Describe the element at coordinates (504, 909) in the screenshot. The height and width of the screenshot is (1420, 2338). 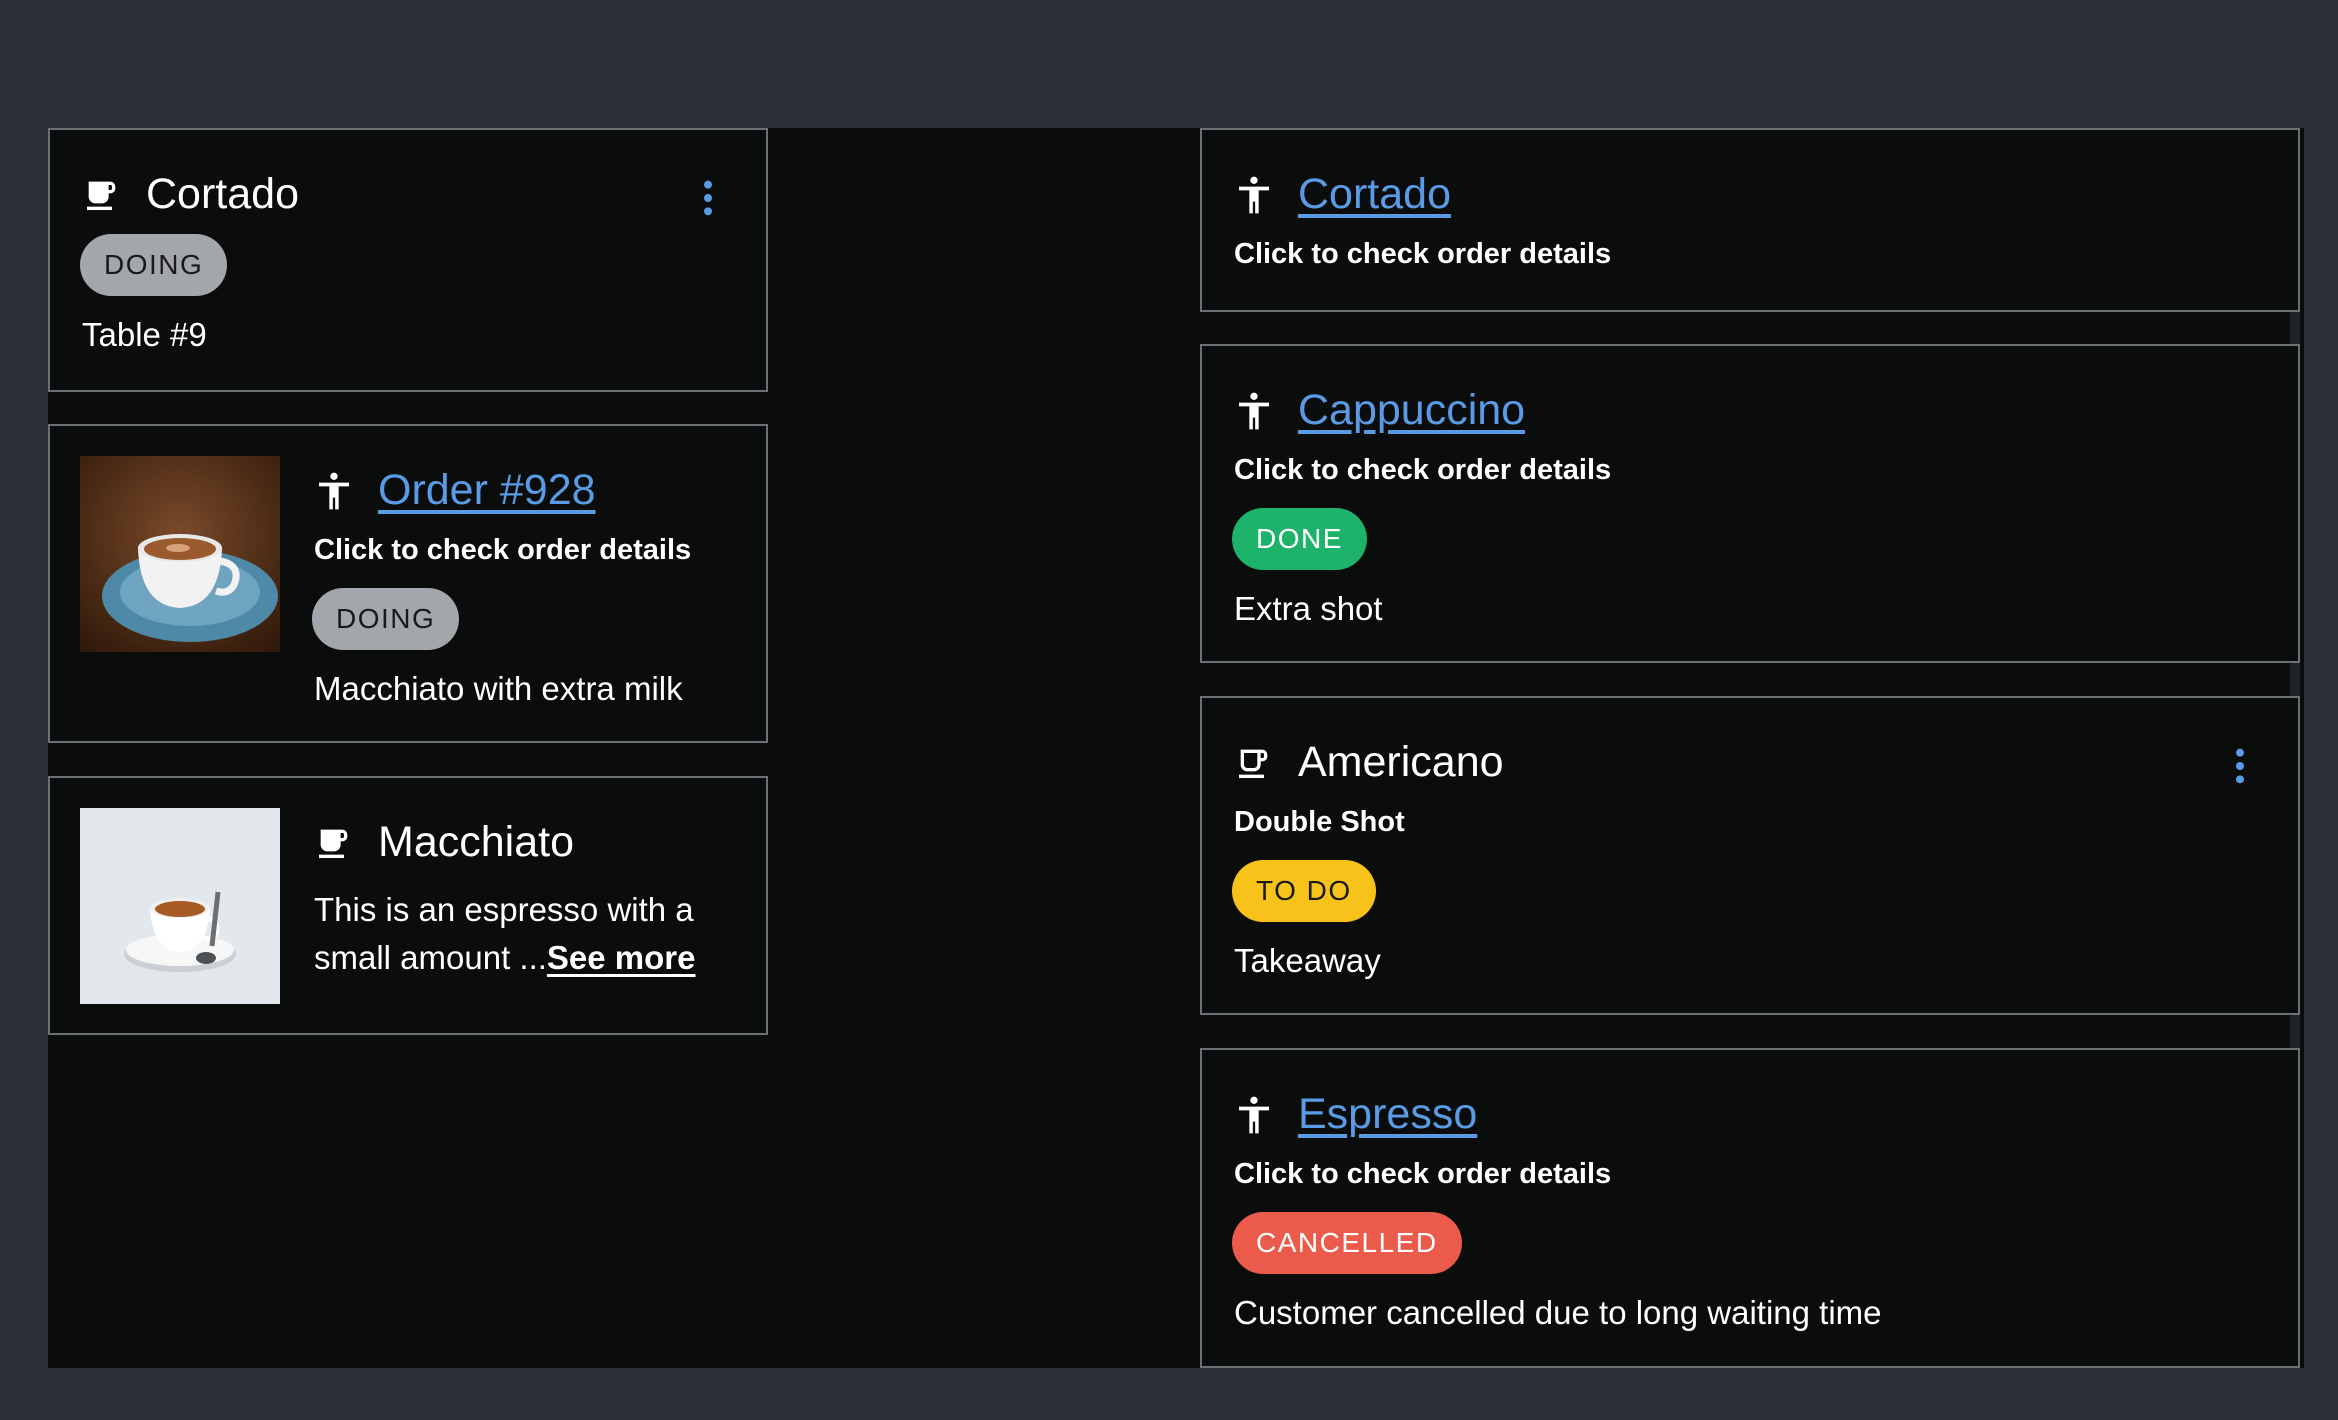
I see `description-line: This is an espresso with a` at that location.